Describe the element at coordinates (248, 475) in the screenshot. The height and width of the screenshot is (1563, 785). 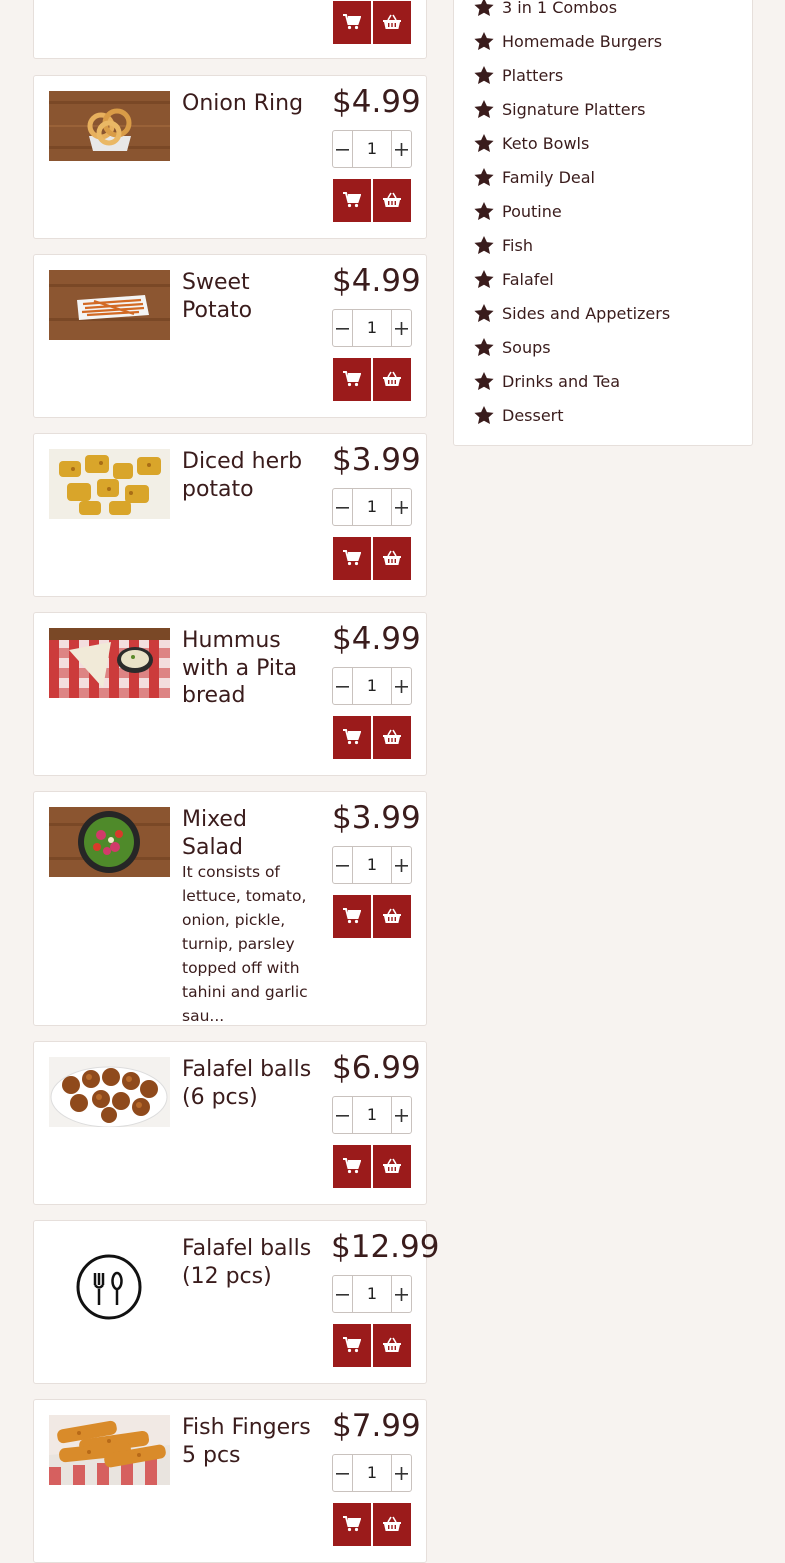
I see `item-name: Diced herb potato` at that location.